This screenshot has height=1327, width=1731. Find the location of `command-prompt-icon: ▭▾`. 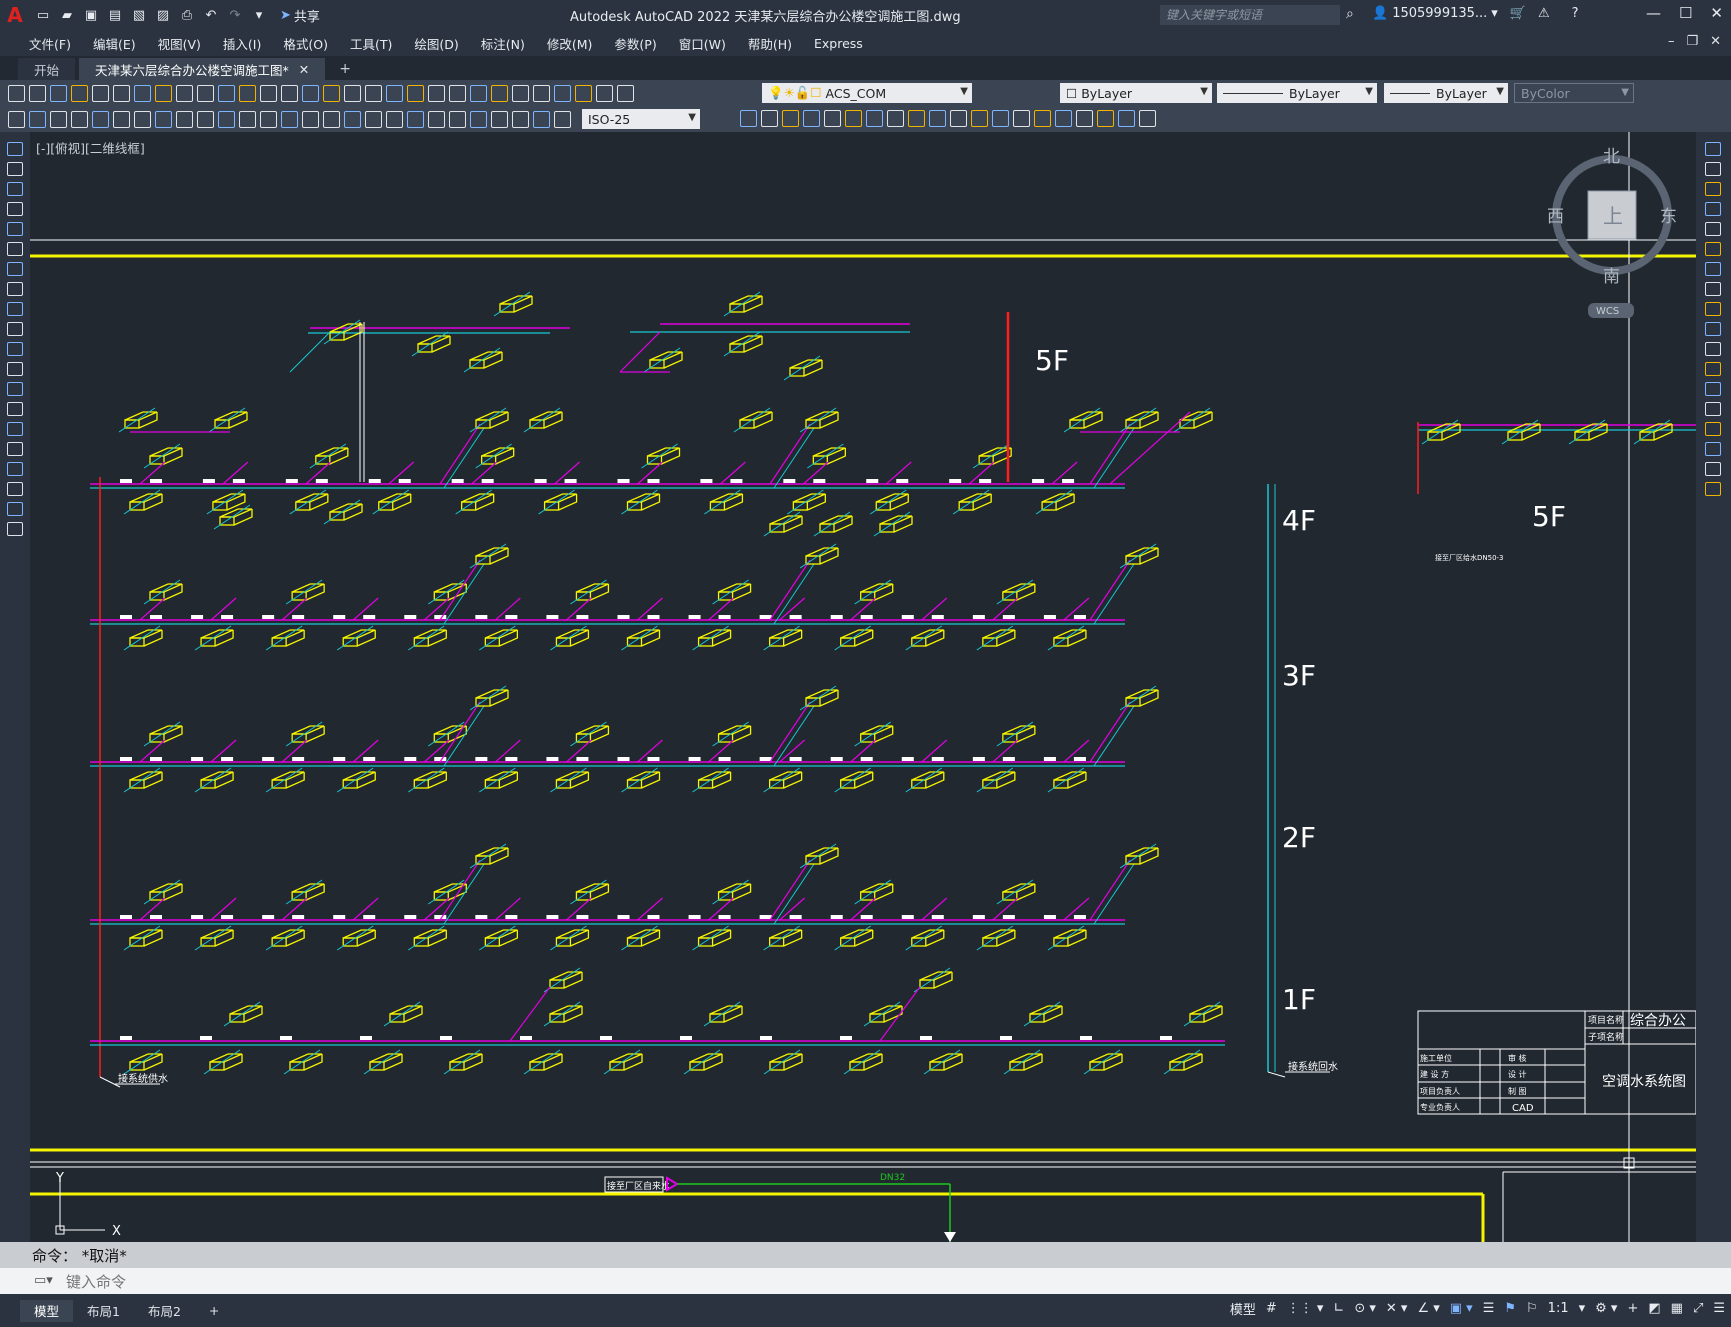

command-prompt-icon: ▭▾ is located at coordinates (43, 1280).